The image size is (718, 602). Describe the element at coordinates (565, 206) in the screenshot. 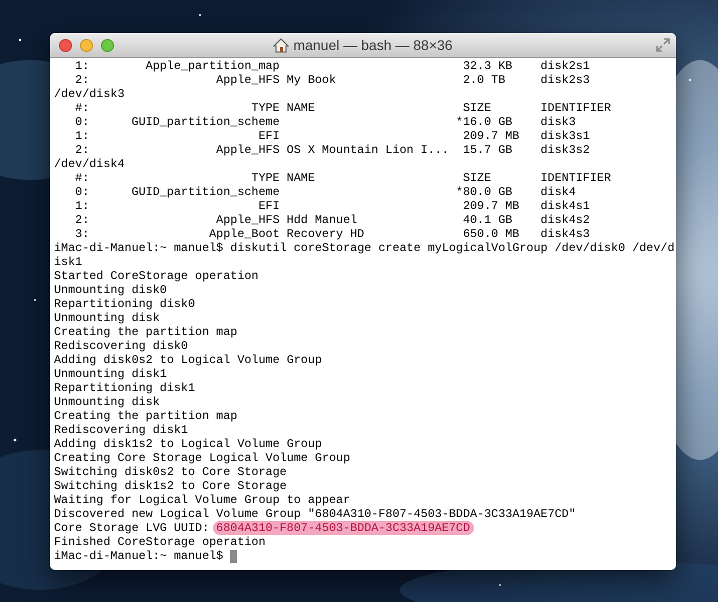

I see `identifier-cell: disk4s1` at that location.